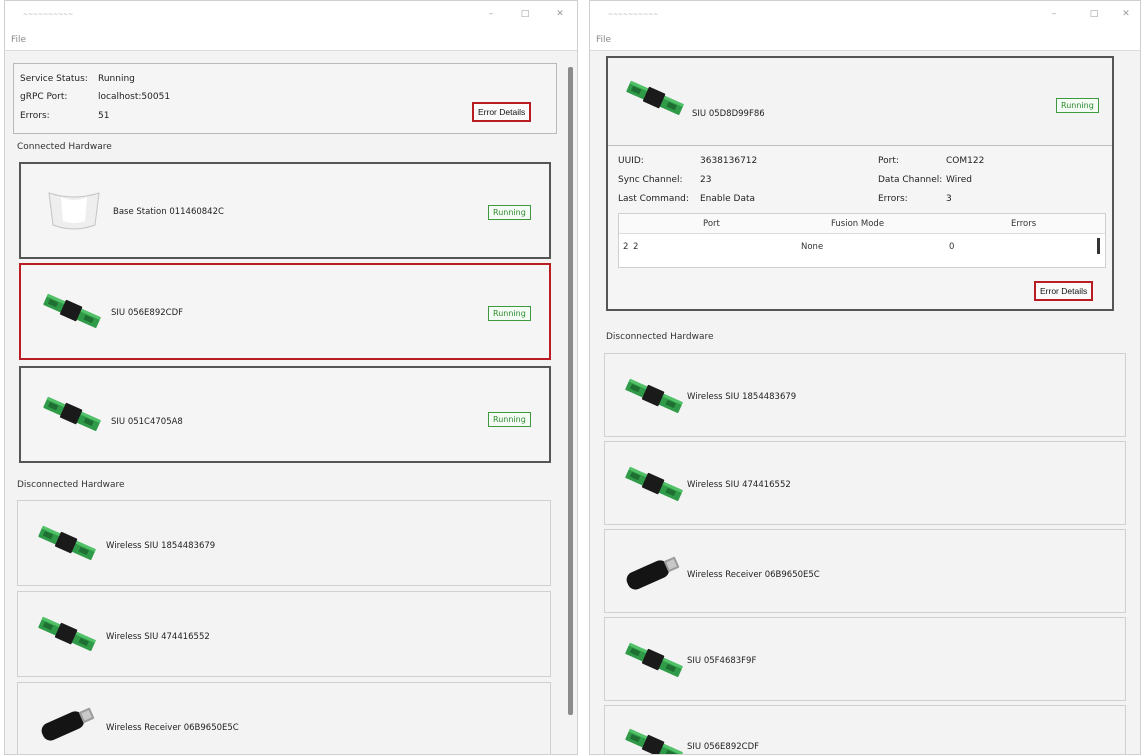 The image size is (1141, 755). Describe the element at coordinates (285, 311) in the screenshot. I see `device-card: SIU 056E892CDF Running` at that location.